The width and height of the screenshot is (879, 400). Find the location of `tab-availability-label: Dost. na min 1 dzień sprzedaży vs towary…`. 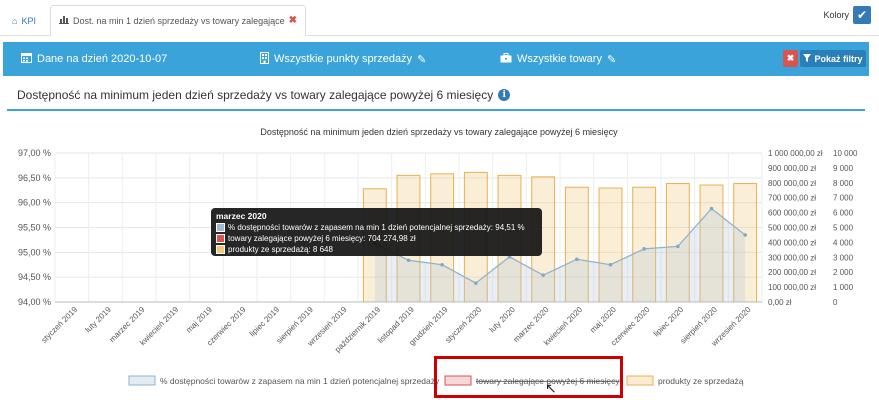

tab-availability-label: Dost. na min 1 dzień sprzedaży vs towary… is located at coordinates (179, 20).